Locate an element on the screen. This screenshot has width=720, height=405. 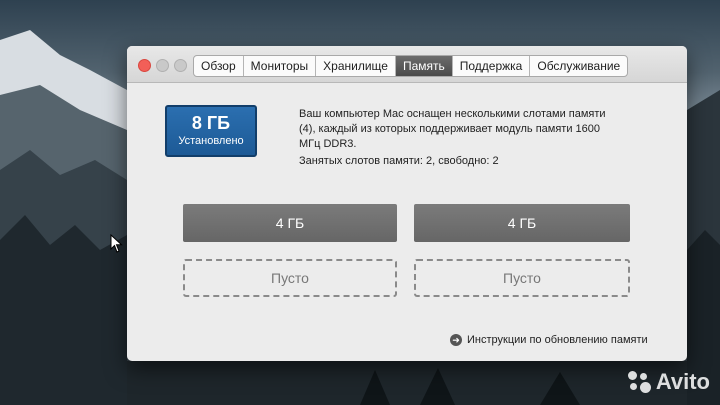
installed-memory-size: 8 ГБ is located at coordinates (211, 123).